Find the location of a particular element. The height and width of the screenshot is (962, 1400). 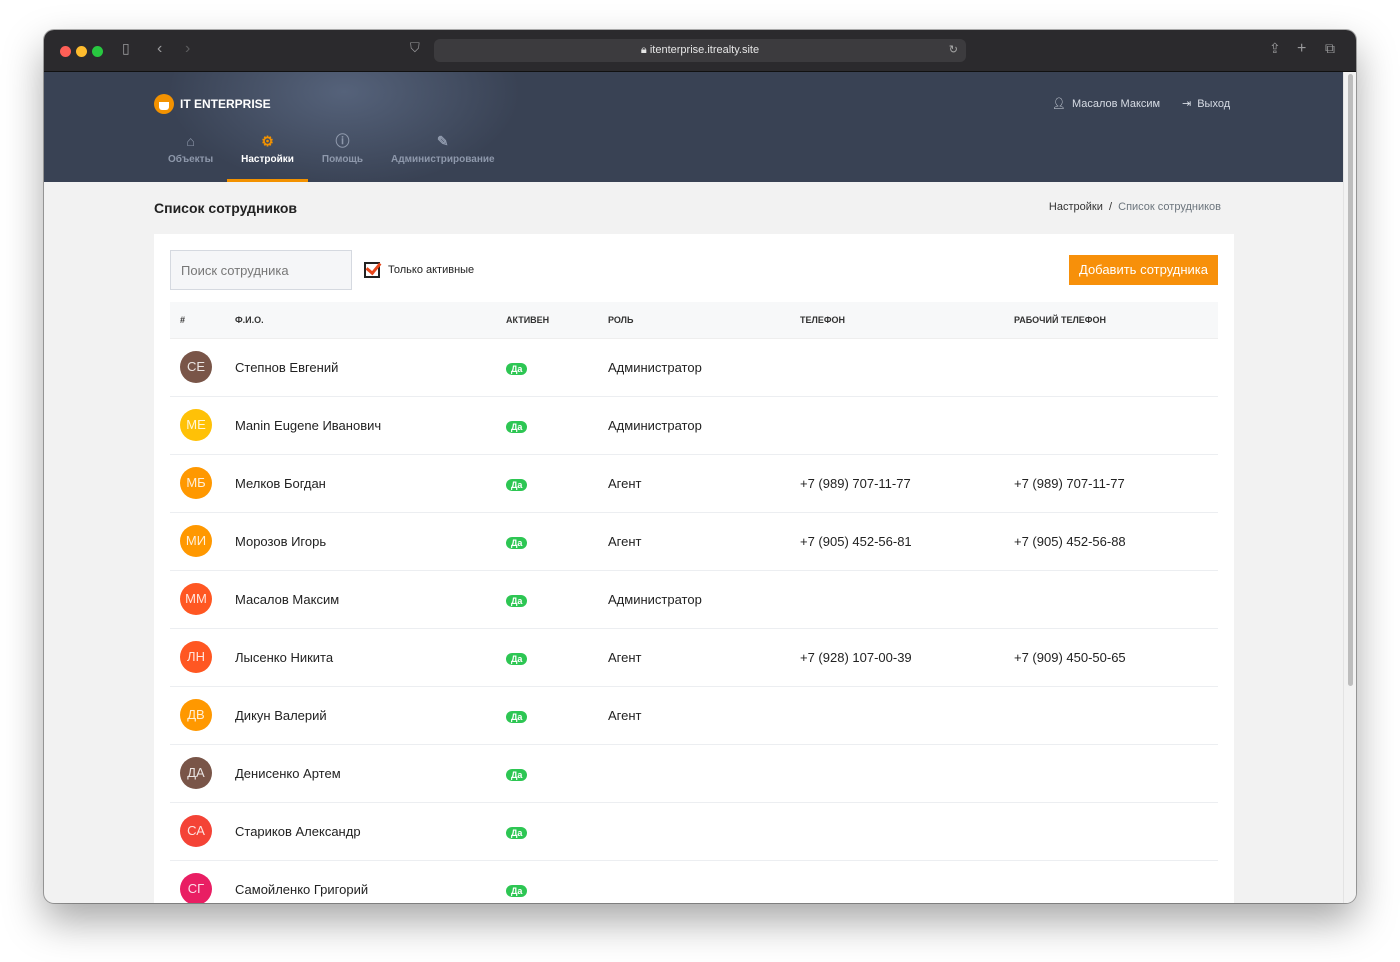

role: Администратор is located at coordinates (694, 425).